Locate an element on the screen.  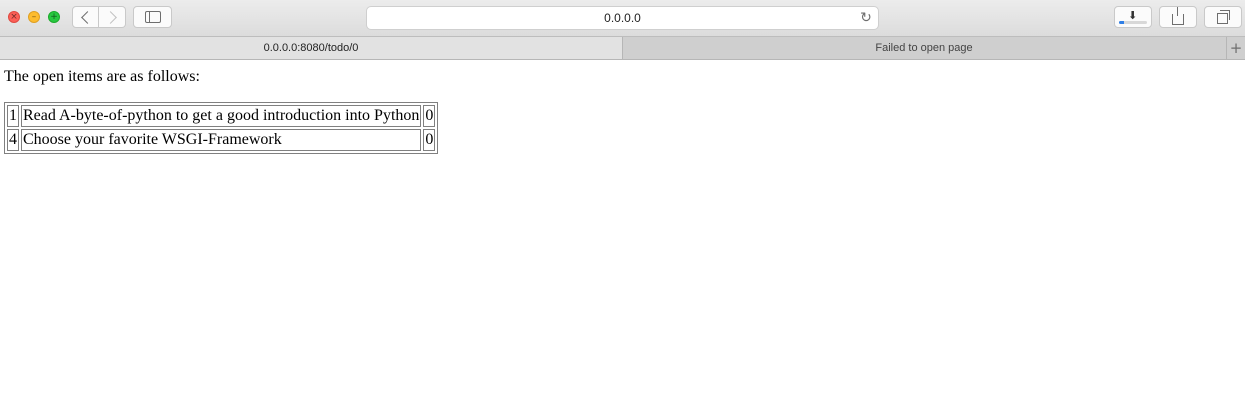
tabs-overview-icon is located at coordinates (1223, 16).